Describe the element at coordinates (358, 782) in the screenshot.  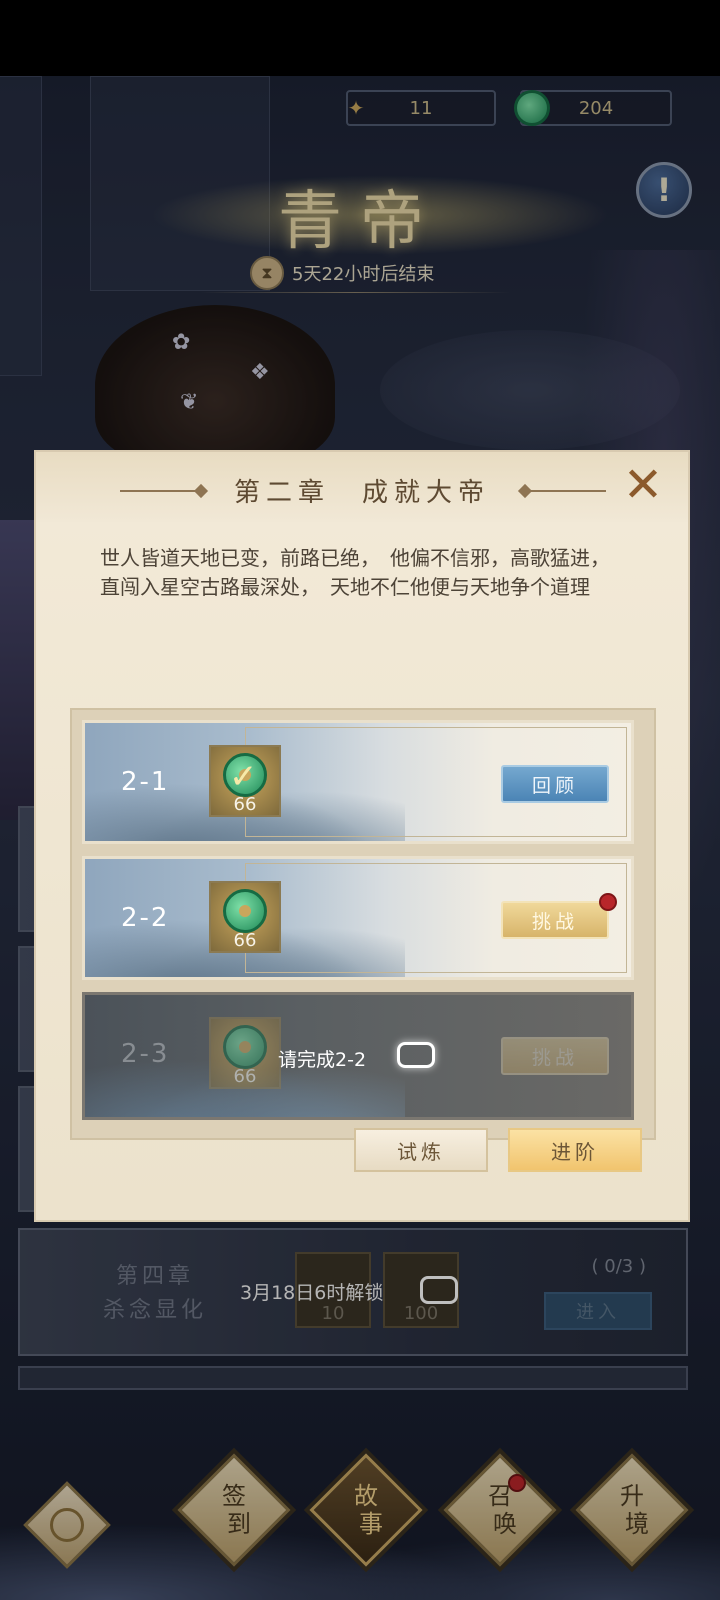
I see `level-row: 2-1 ✓ 66 回顾` at that location.